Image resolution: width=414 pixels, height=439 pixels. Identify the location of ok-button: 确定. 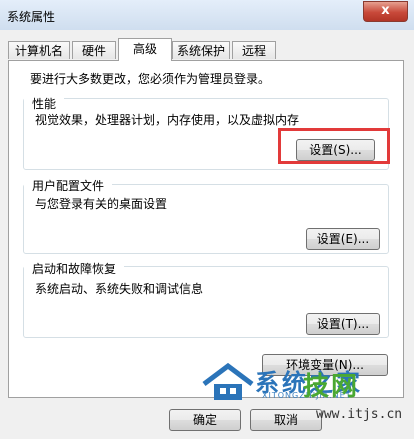
(205, 420).